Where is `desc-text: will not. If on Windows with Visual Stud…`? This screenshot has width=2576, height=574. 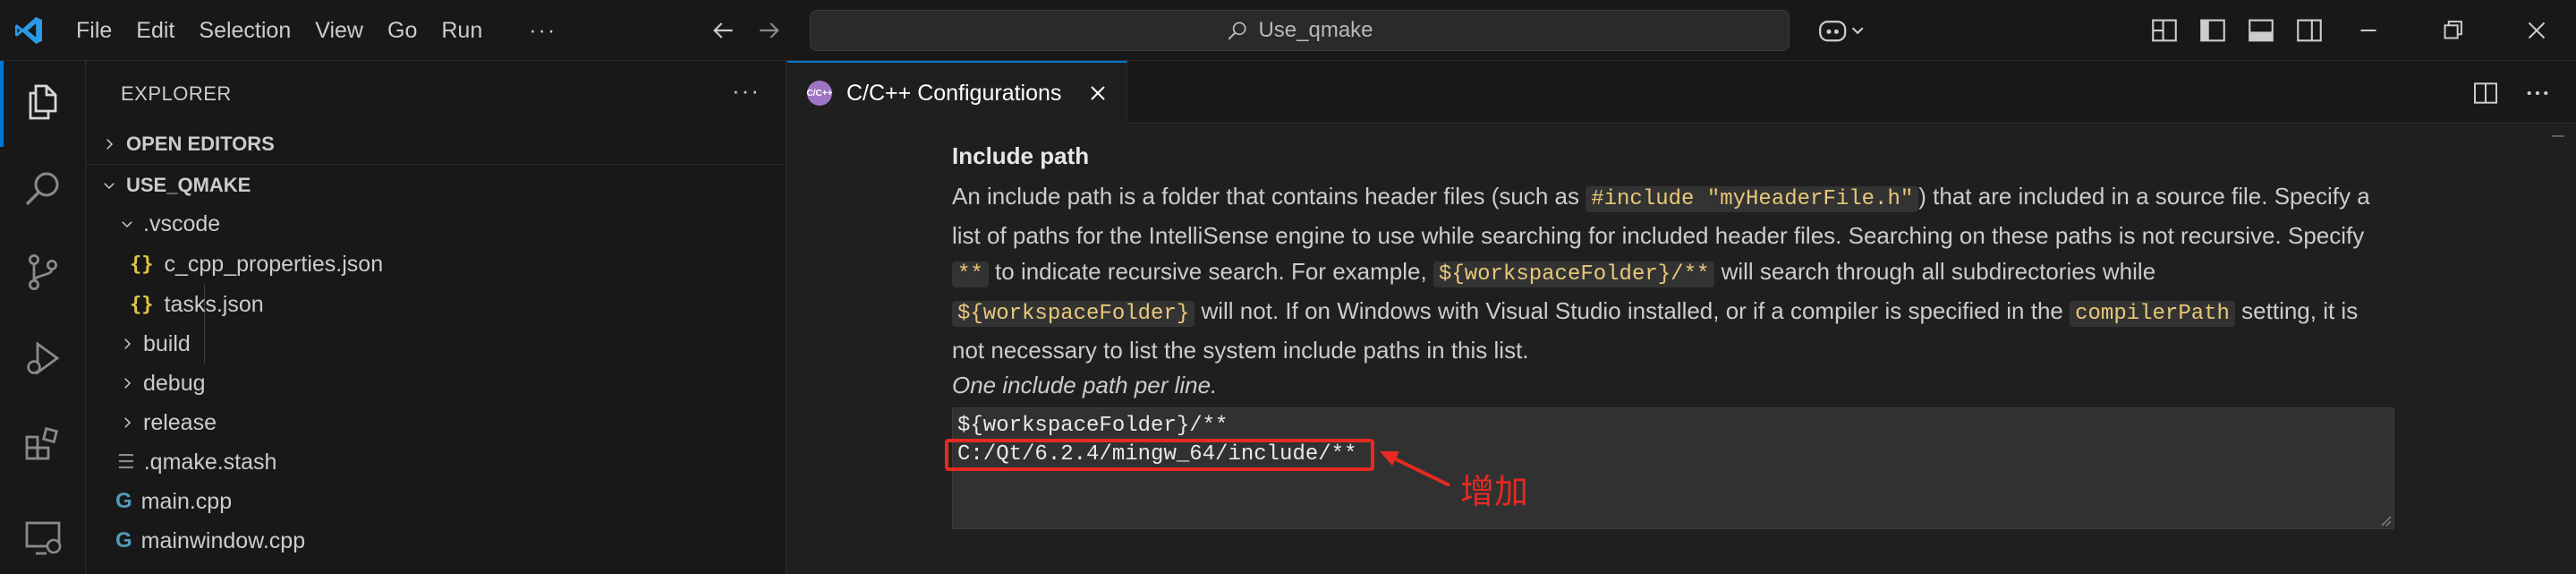
desc-text: will not. If on Windows with Visual Stud… is located at coordinates (1632, 310).